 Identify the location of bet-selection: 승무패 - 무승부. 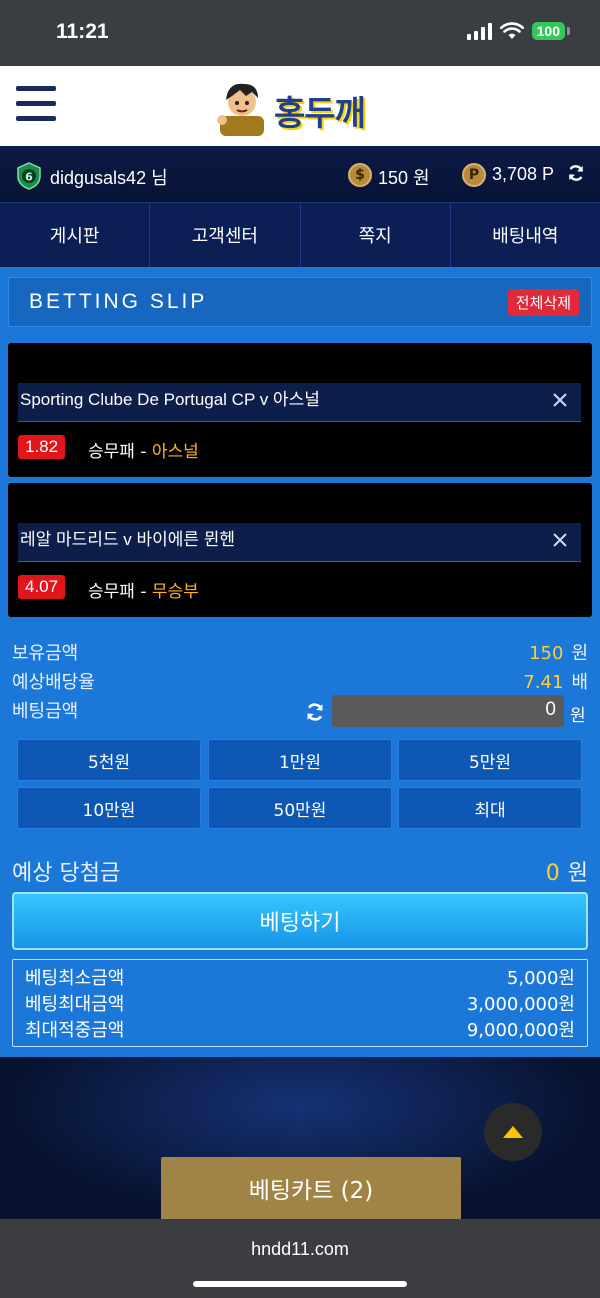
(143, 589).